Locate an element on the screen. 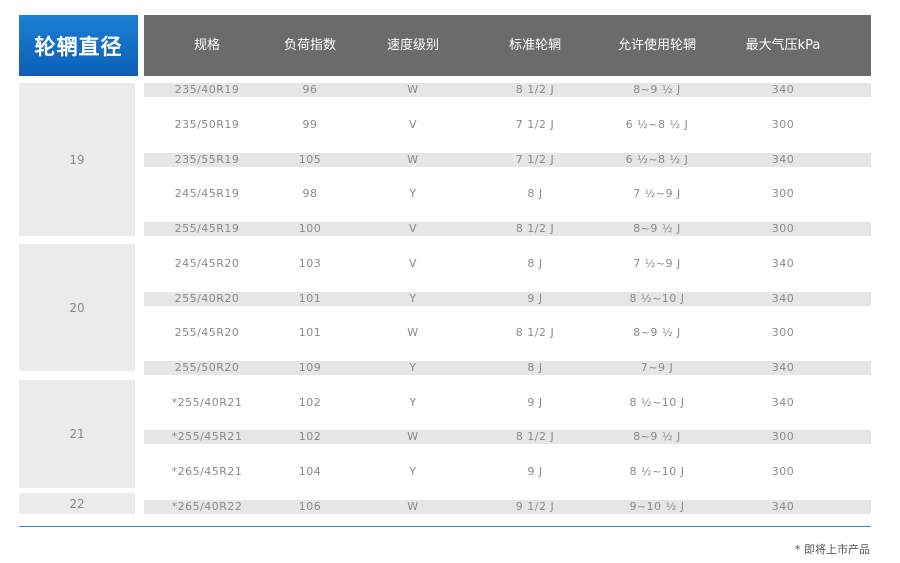  rim-diameter-cell: 19 is located at coordinates (77, 159).